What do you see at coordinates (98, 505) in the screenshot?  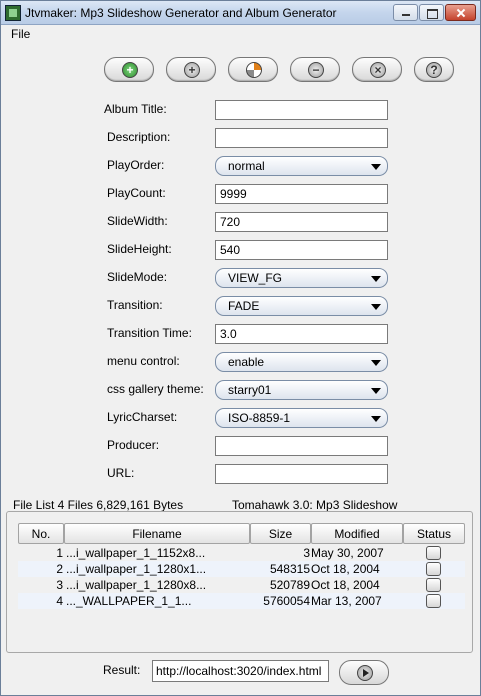 I see `file-list-summary: File List 4 Files 6,829,161 Bytes` at bounding box center [98, 505].